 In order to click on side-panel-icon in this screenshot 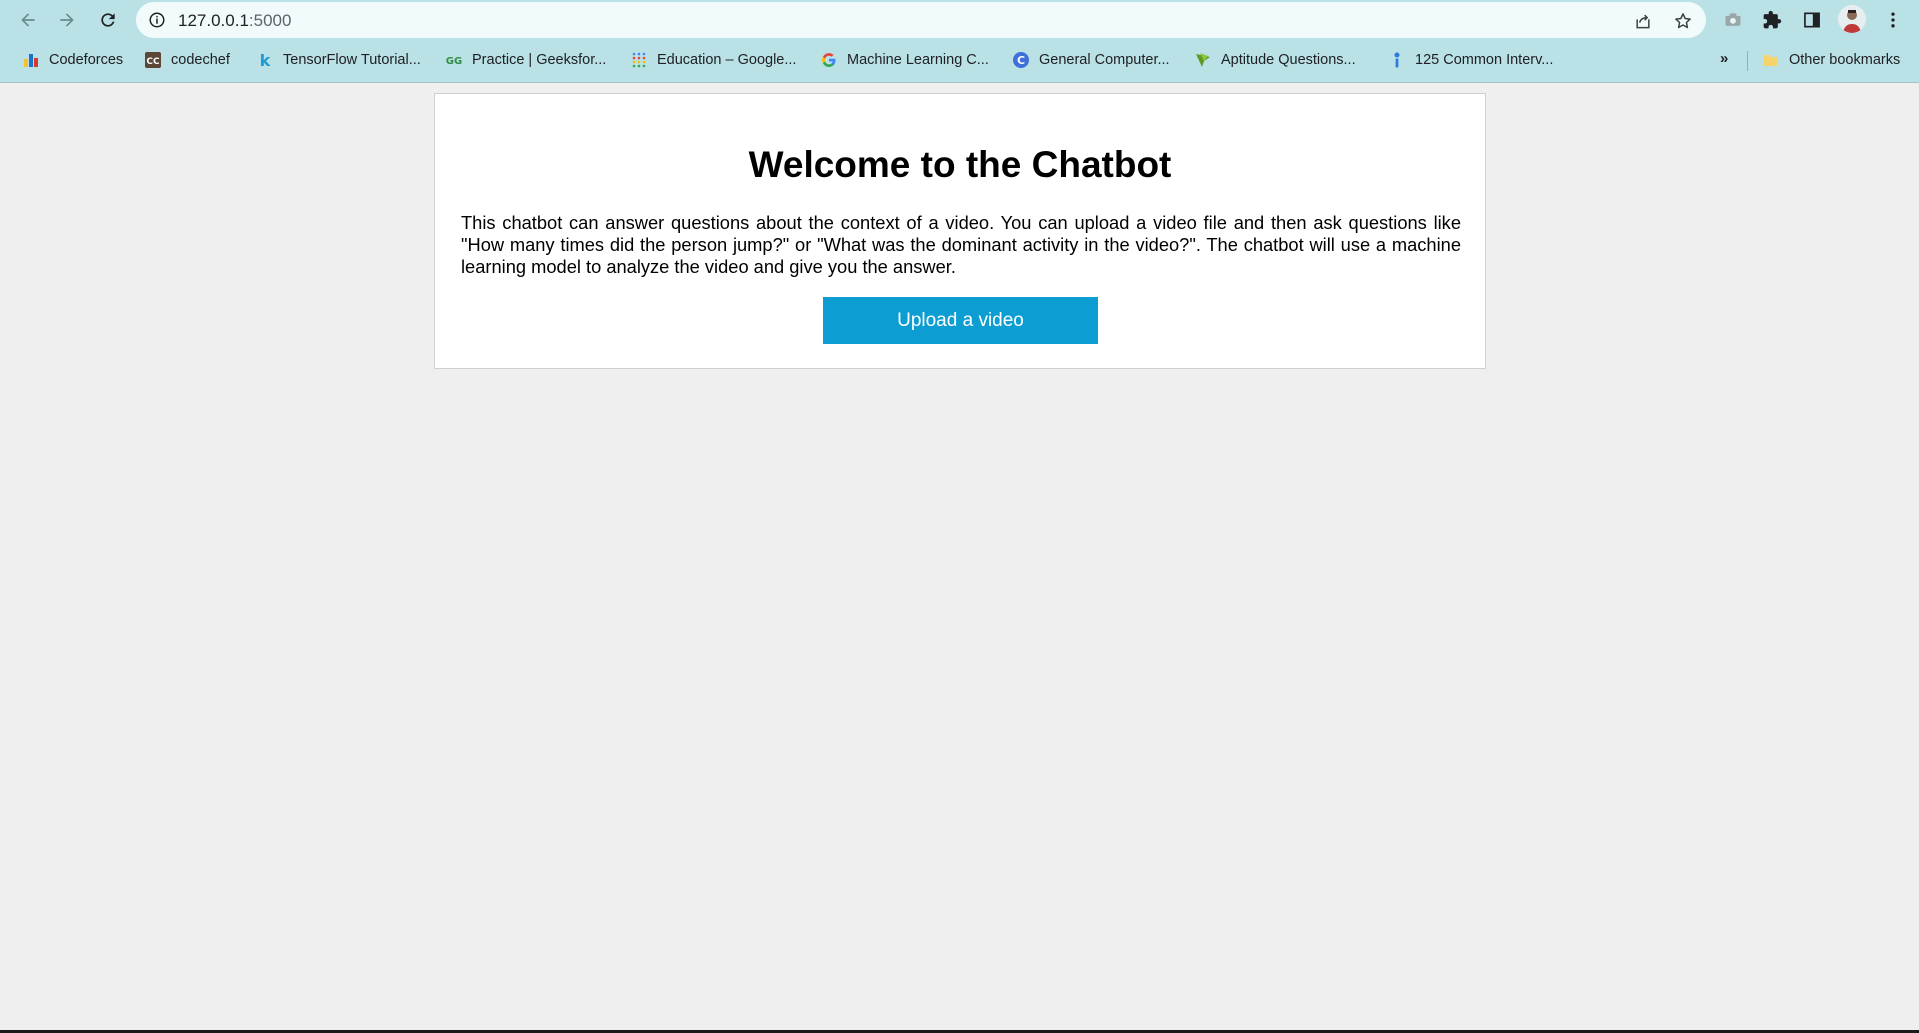, I will do `click(1812, 20)`.